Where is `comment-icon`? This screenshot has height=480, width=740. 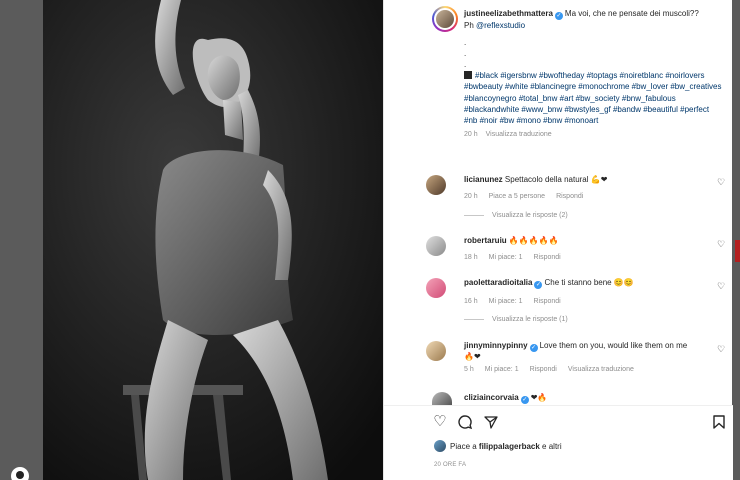
comment-icon is located at coordinates (465, 422).